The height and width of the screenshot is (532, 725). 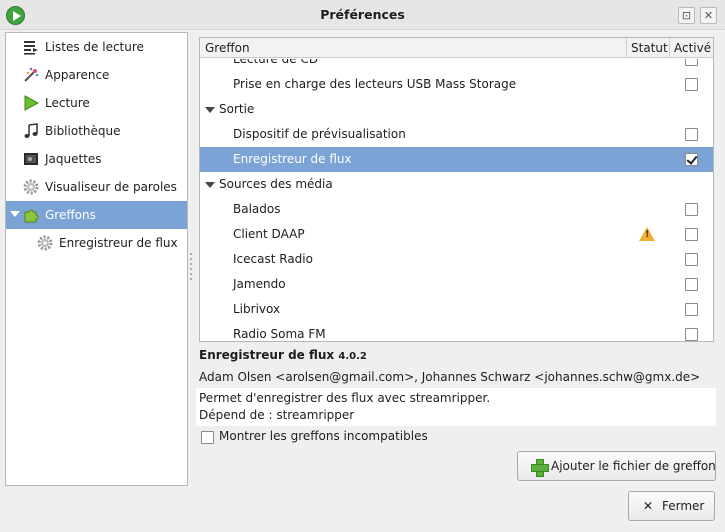 What do you see at coordinates (540, 468) in the screenshot?
I see `plus-icon` at bounding box center [540, 468].